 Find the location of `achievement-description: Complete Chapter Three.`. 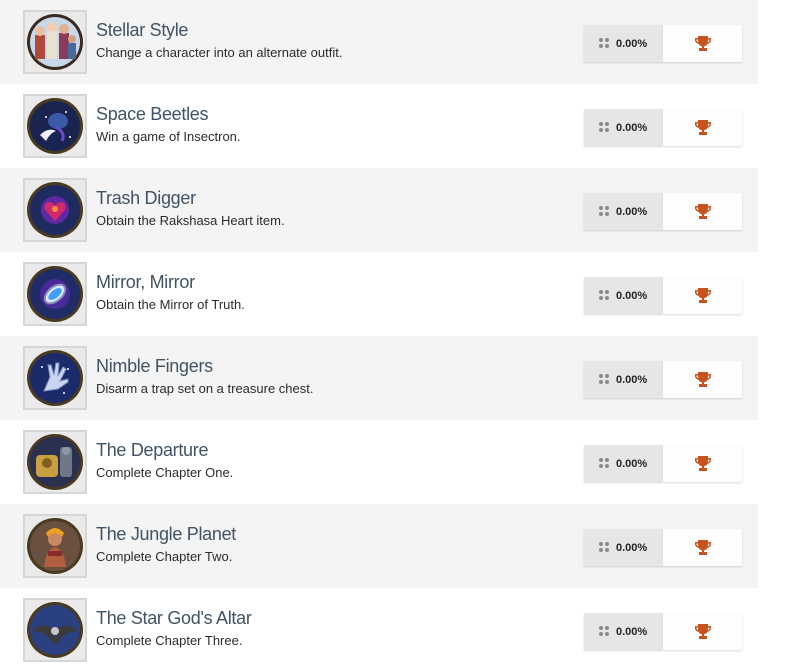

achievement-description: Complete Chapter Three. is located at coordinates (169, 640).